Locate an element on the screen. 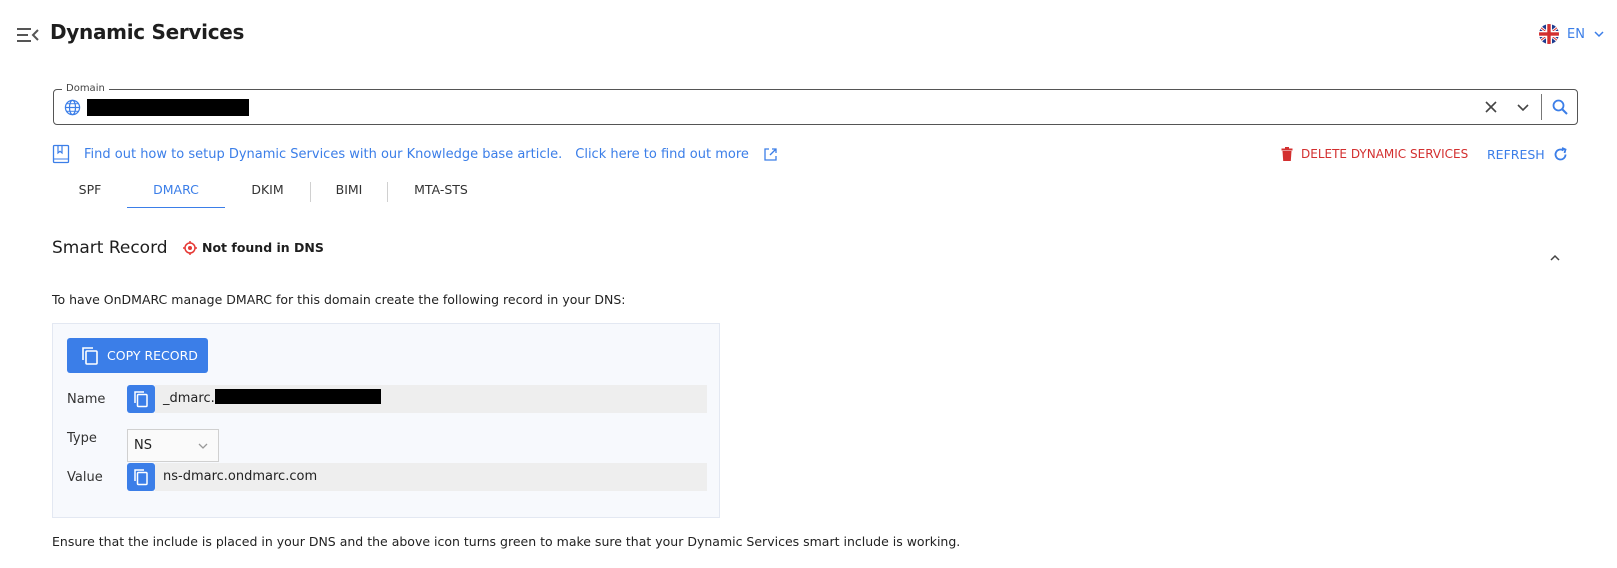 This screenshot has height=568, width=1617. language-selector: EN is located at coordinates (1572, 34).